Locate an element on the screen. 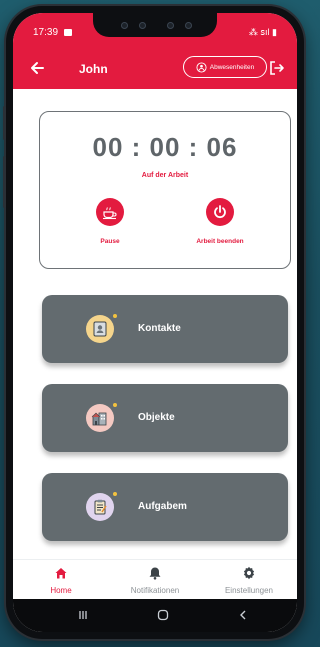 Image resolution: width=320 pixels, height=647 pixels. menu-card-objects: Objekte is located at coordinates (165, 418).